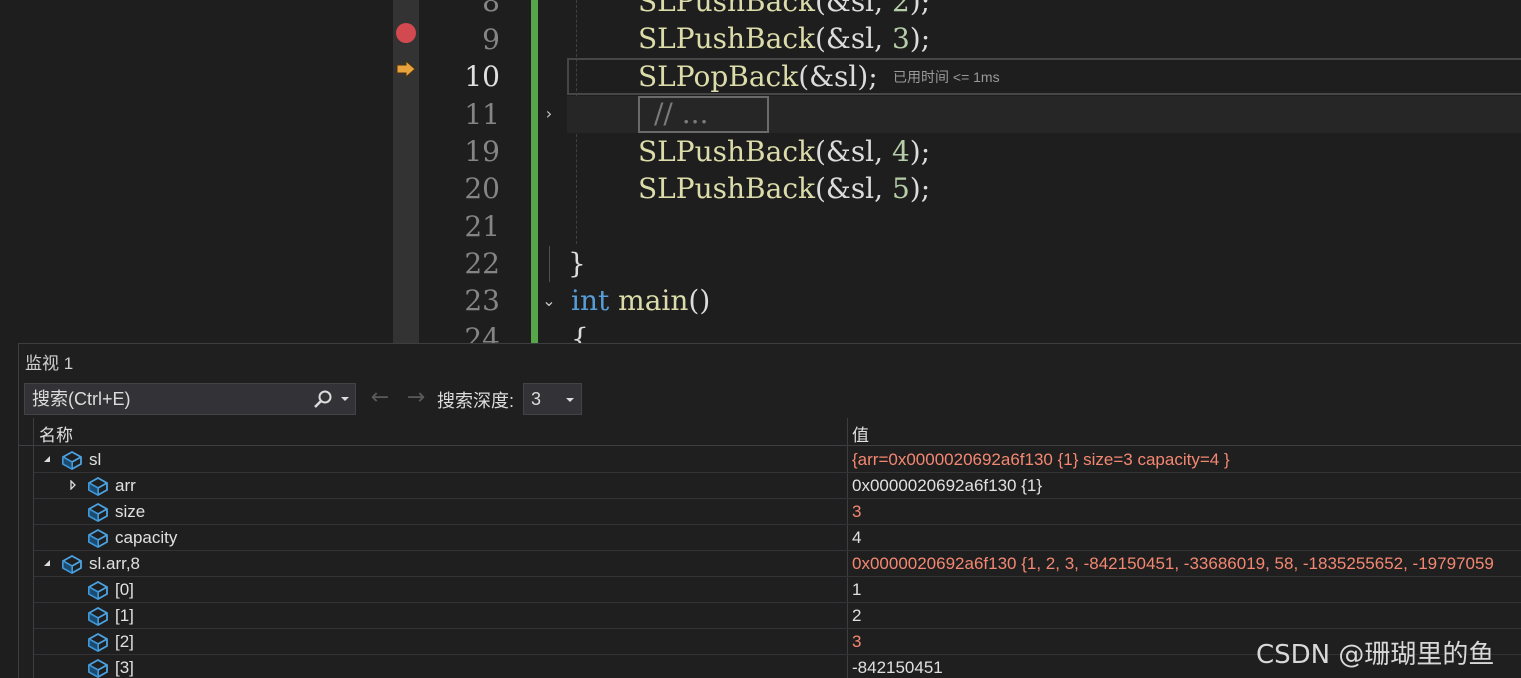 Image resolution: width=1521 pixels, height=678 pixels. I want to click on search-depth-label: 搜索深度:, so click(476, 401).